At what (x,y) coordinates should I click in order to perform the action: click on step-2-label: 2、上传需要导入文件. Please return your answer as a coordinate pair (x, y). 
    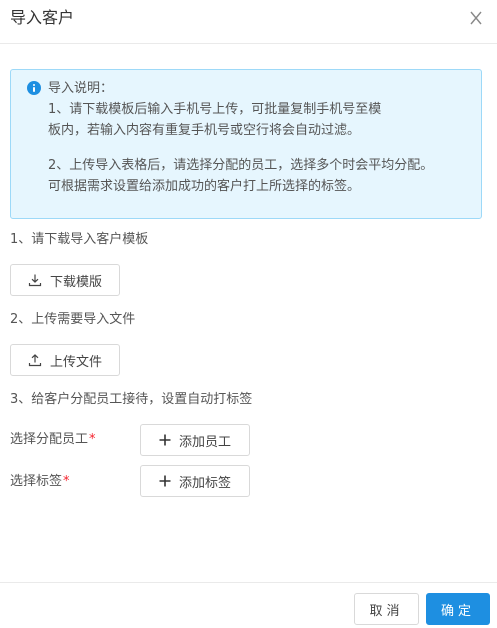
    Looking at the image, I should click on (73, 319).